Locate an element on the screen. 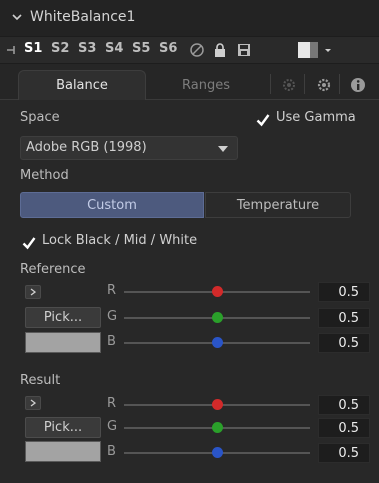 Image resolution: width=379 pixels, height=483 pixels. info-icon is located at coordinates (358, 85).